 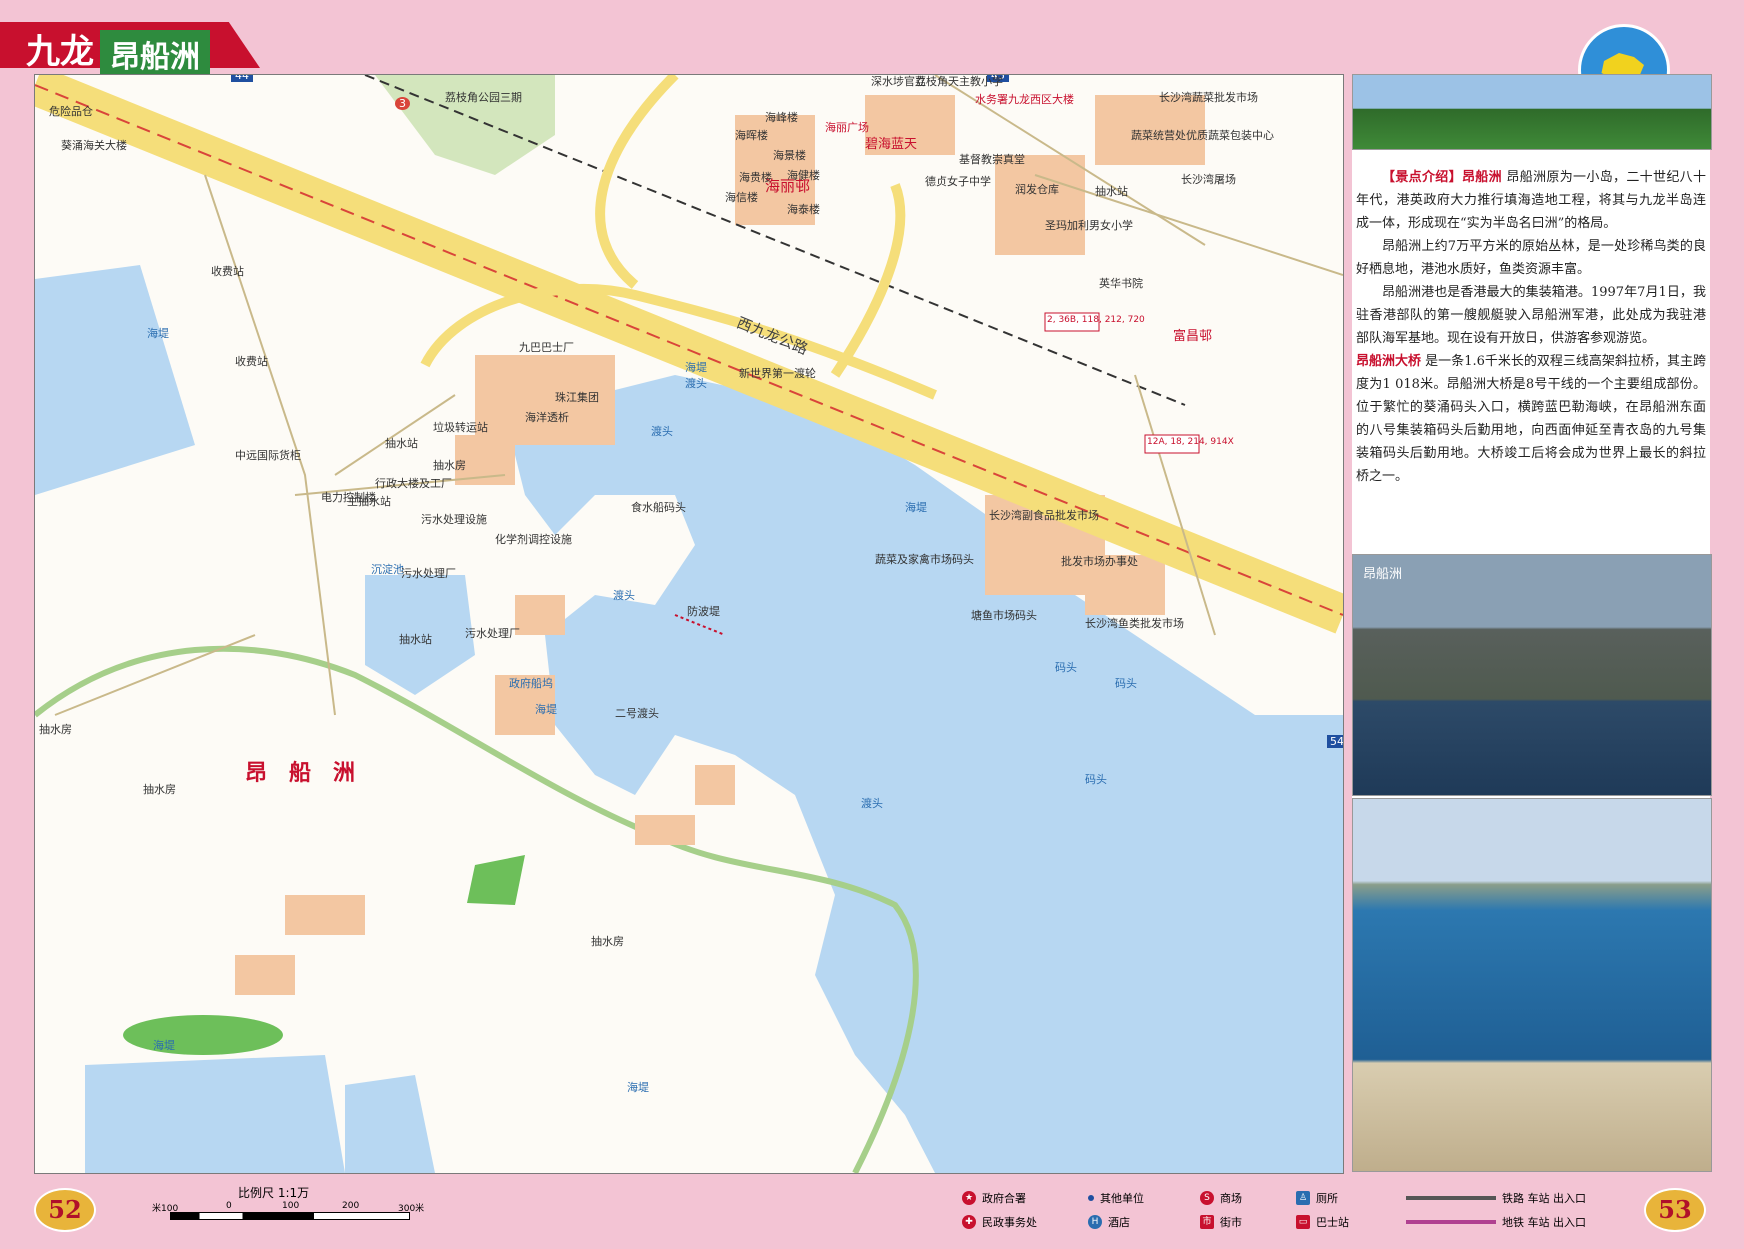 I want to click on map-label: 食水船码头, so click(x=658, y=507).